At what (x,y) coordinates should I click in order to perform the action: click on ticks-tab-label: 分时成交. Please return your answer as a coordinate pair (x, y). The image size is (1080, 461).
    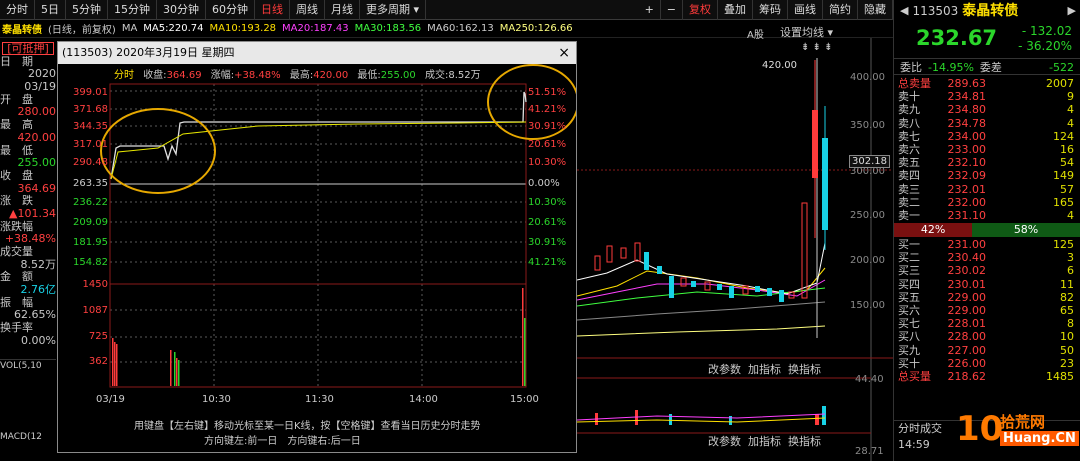
    Looking at the image, I should click on (920, 428).